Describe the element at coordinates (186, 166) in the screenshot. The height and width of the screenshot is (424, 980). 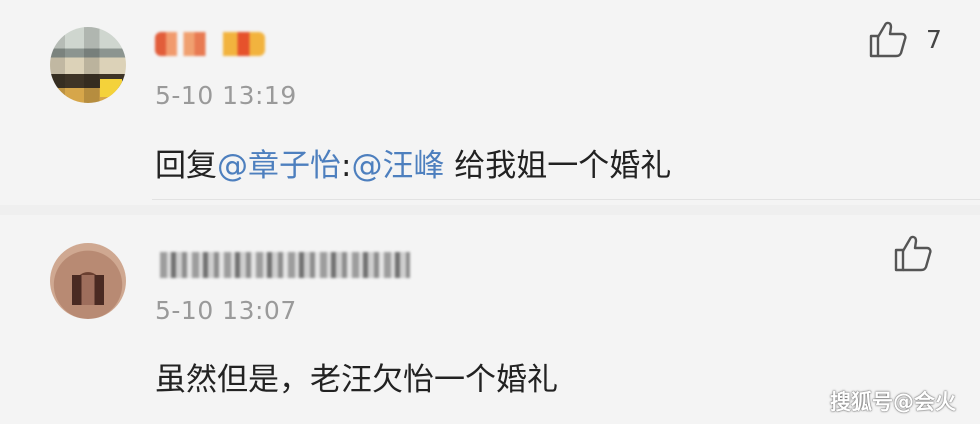
I see `reply-prefix: 回复` at that location.